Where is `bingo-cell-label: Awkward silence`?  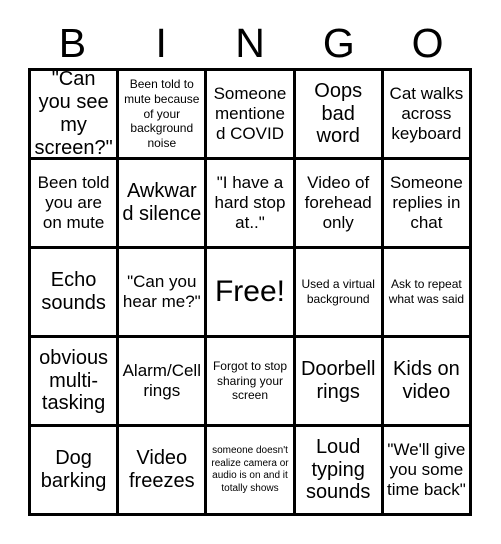
bingo-cell-label: Awkward silence is located at coordinates (162, 202).